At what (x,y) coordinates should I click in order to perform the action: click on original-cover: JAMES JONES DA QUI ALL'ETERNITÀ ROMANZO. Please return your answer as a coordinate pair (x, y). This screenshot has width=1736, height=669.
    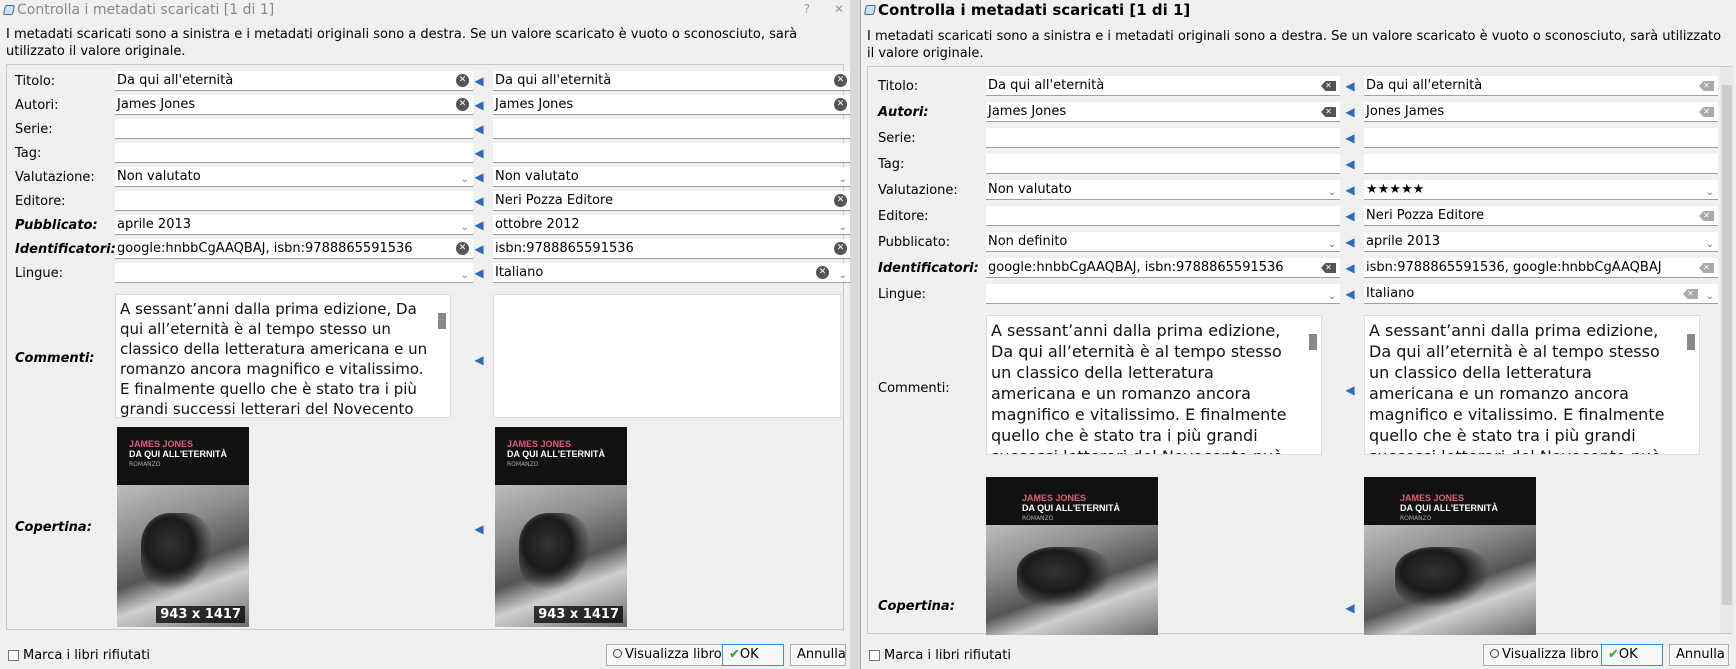
    Looking at the image, I should click on (1450, 556).